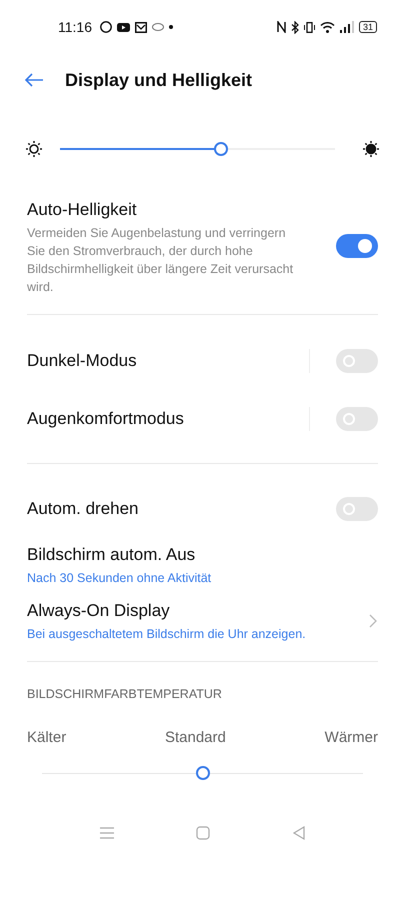 This screenshot has width=405, height=900. What do you see at coordinates (34, 149) in the screenshot?
I see `low-brightness-icon` at bounding box center [34, 149].